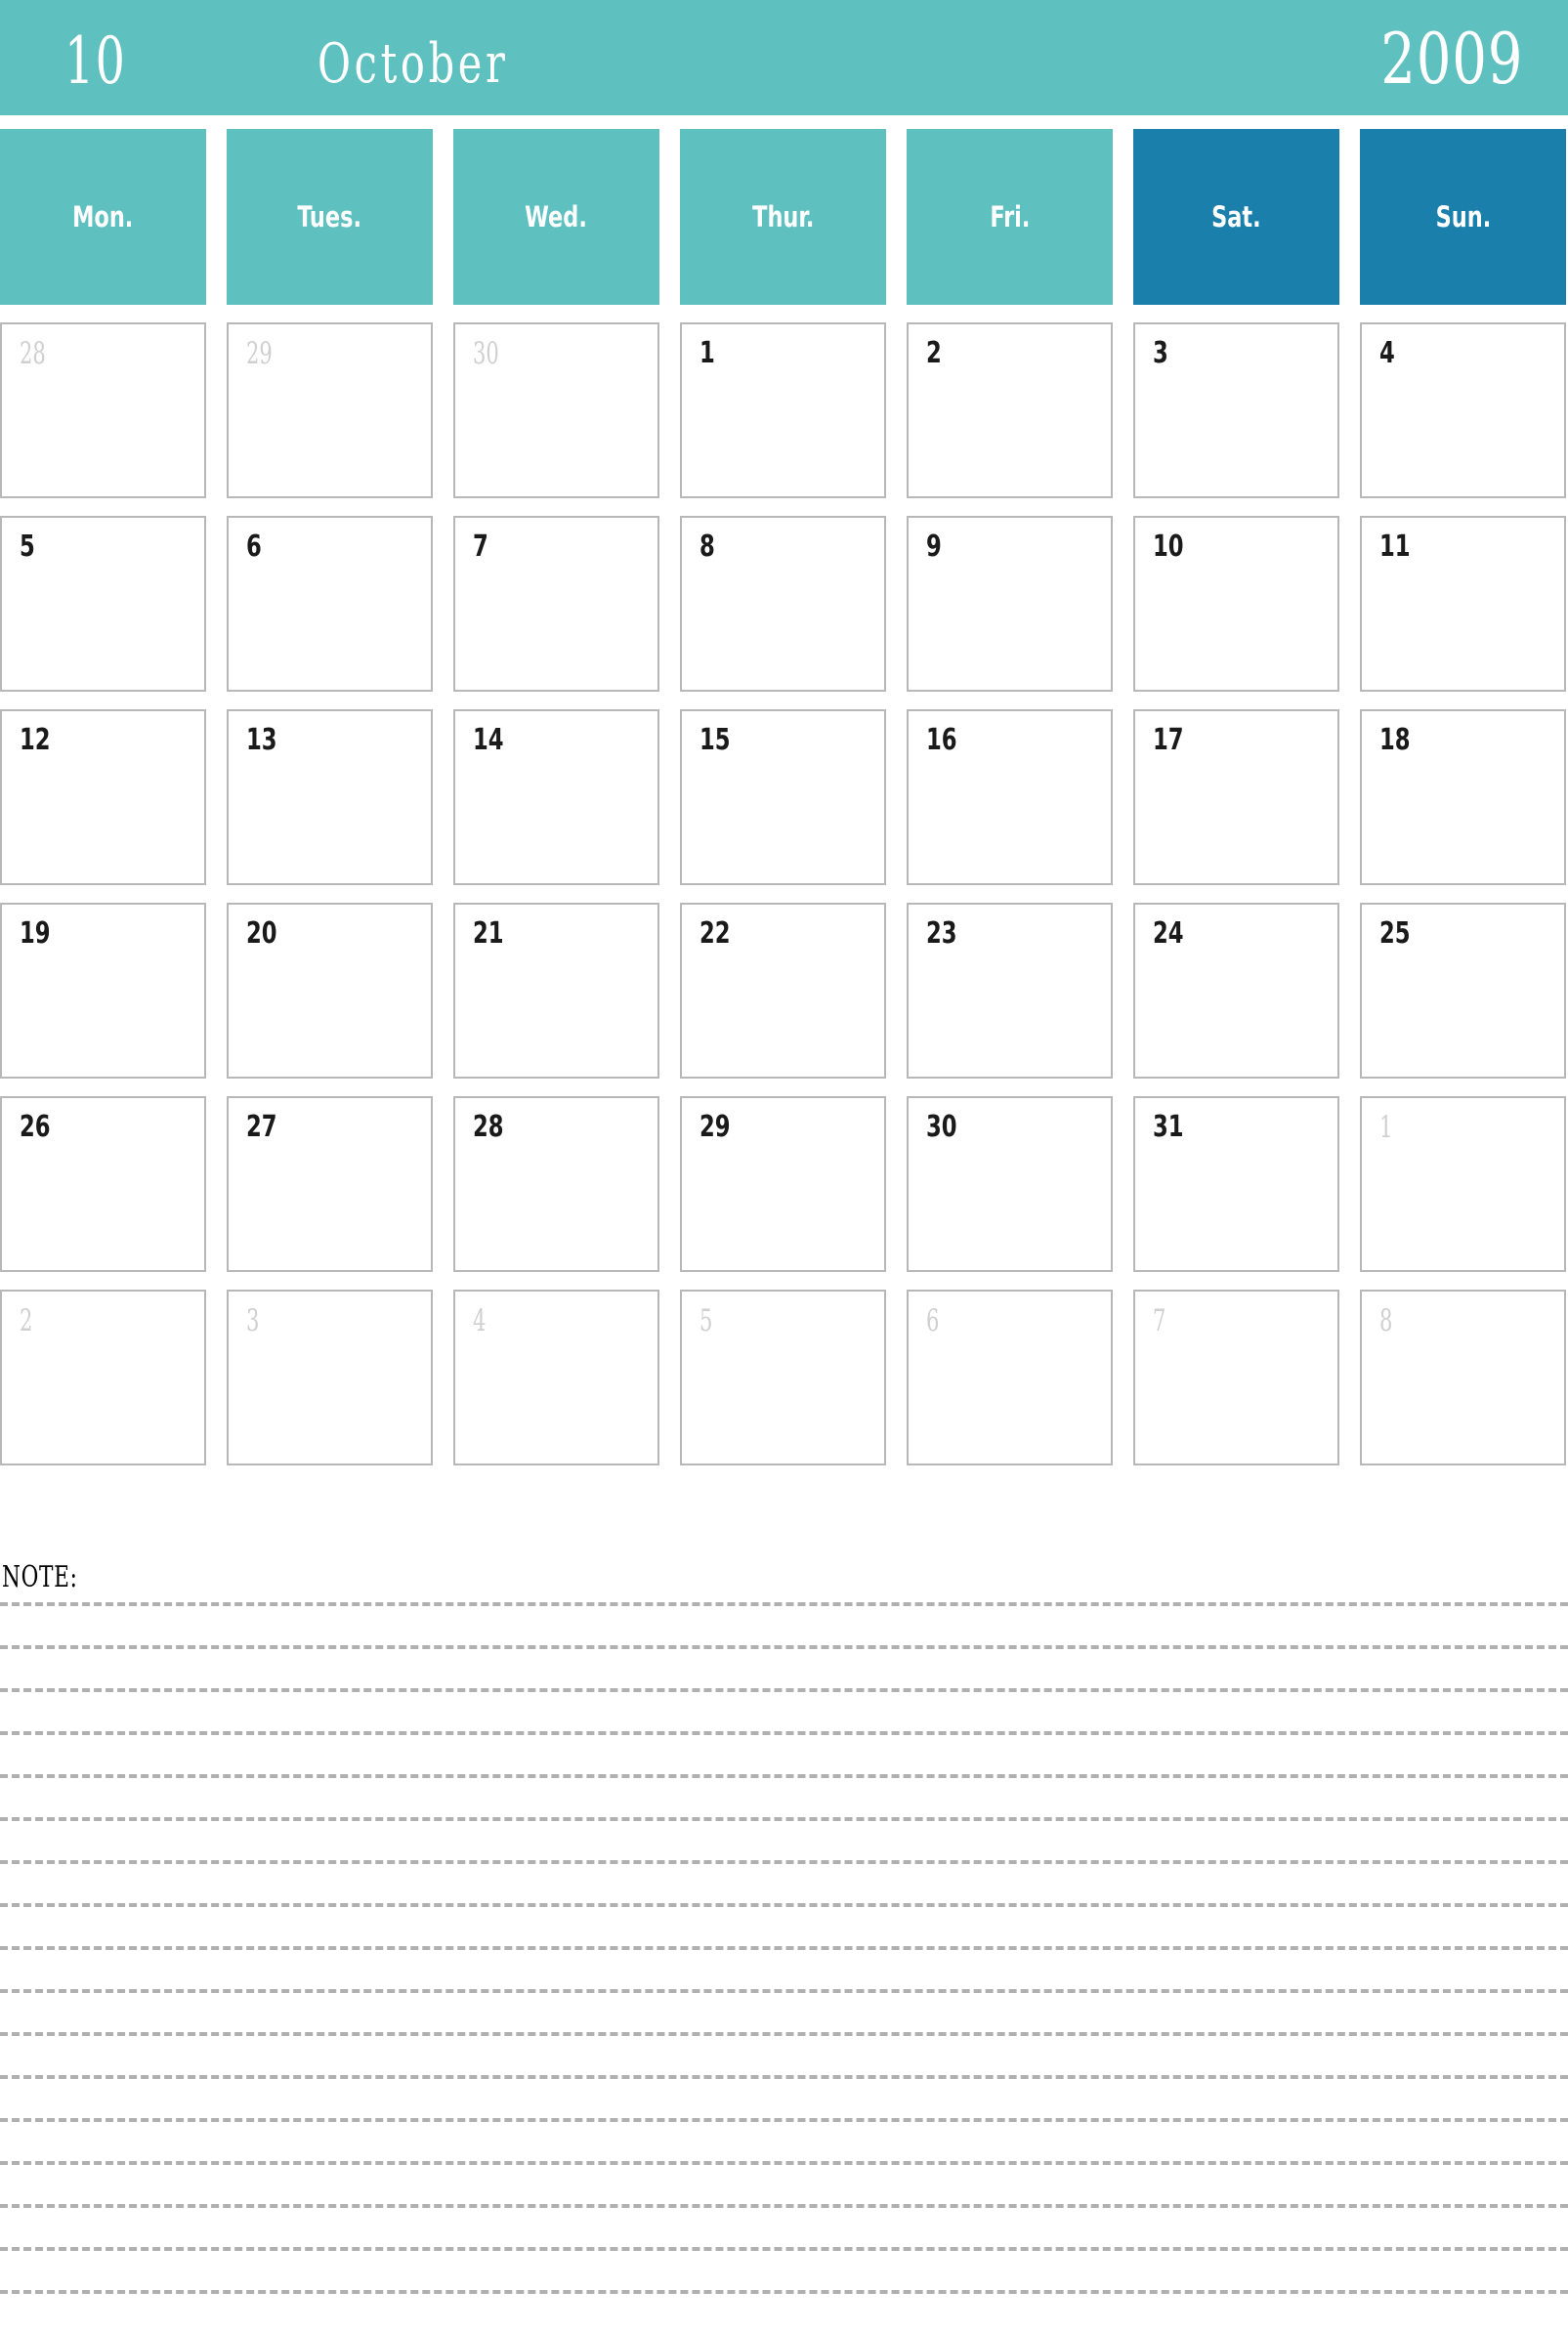 The width and height of the screenshot is (1568, 2333). I want to click on weekday-label: Sat., so click(1236, 217).